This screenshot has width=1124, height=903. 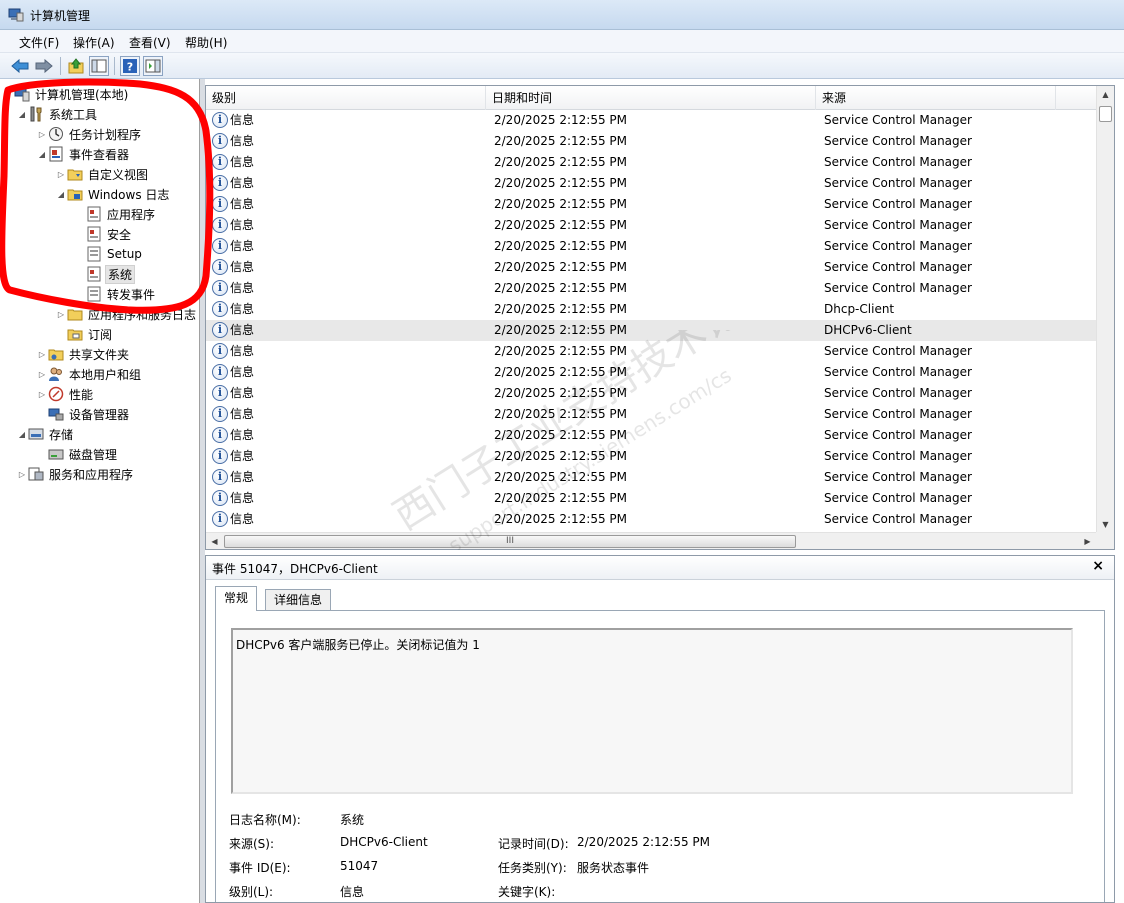 What do you see at coordinates (206, 42) in the screenshot?
I see `menu-help: 帮助(H)` at bounding box center [206, 42].